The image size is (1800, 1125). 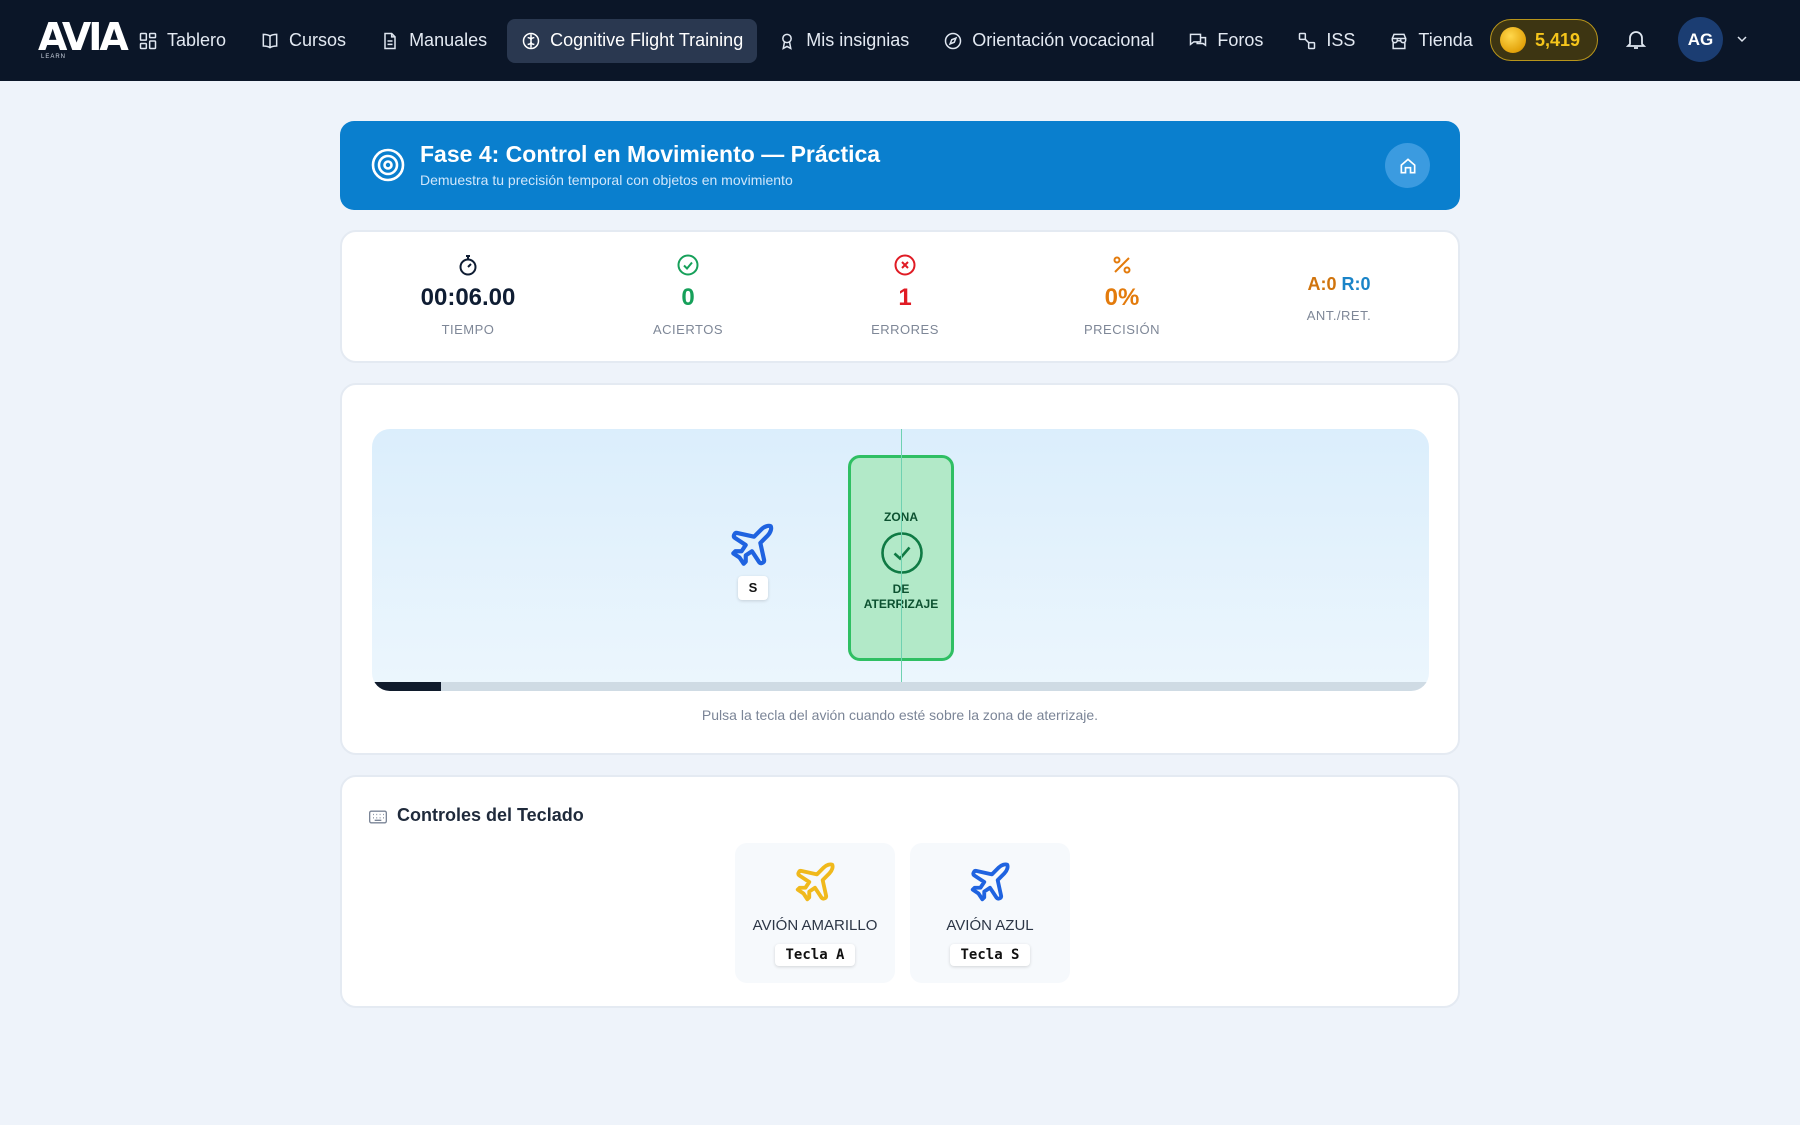 I want to click on round-progress-fill, so click(x=406, y=686).